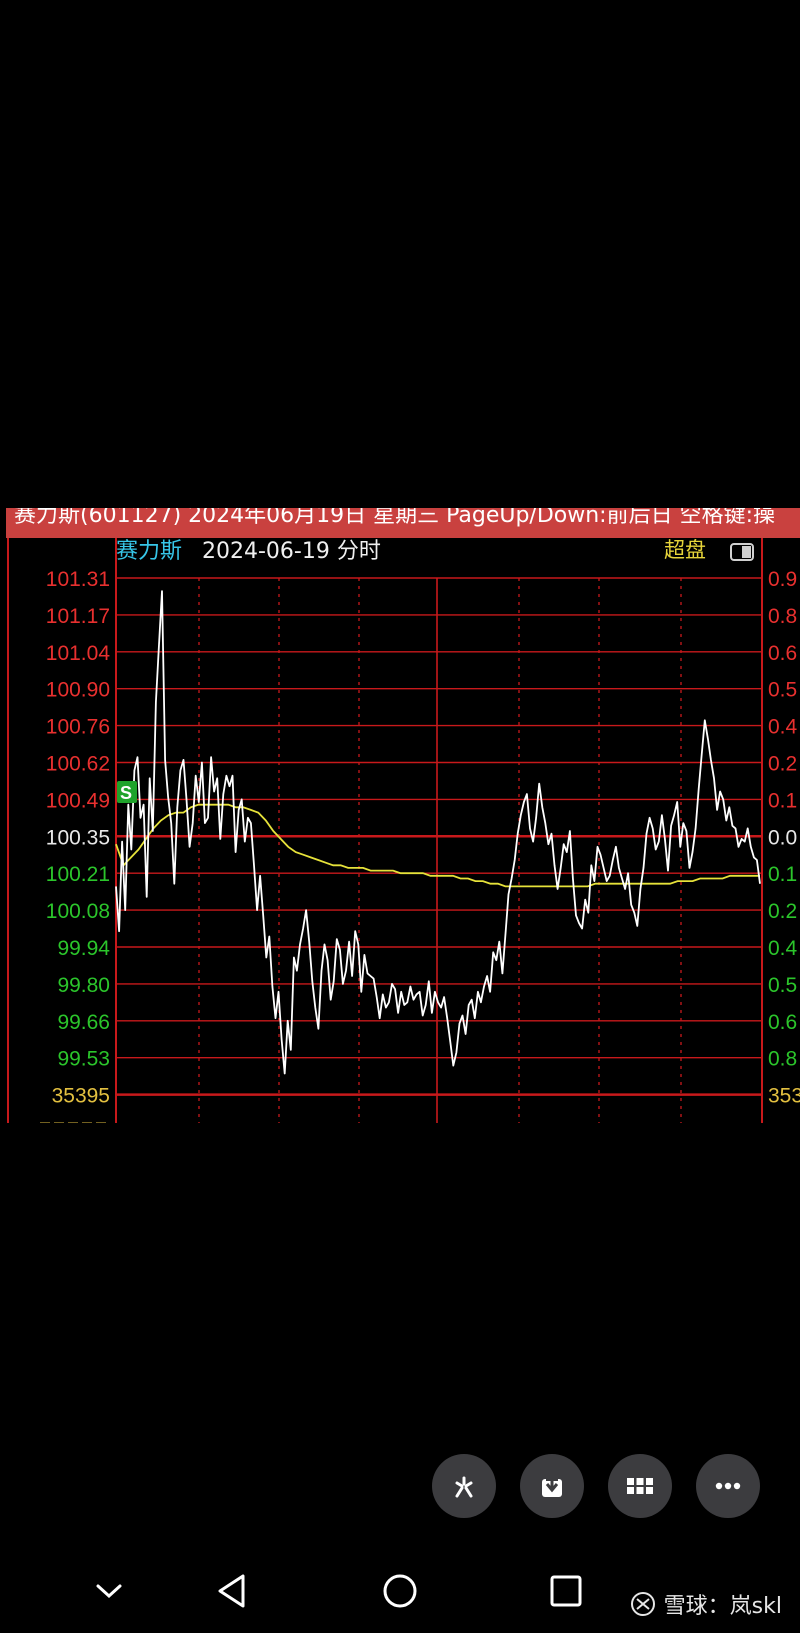 The height and width of the screenshot is (1633, 800). I want to click on watermark-text: 雪球：岚skl, so click(722, 1606).